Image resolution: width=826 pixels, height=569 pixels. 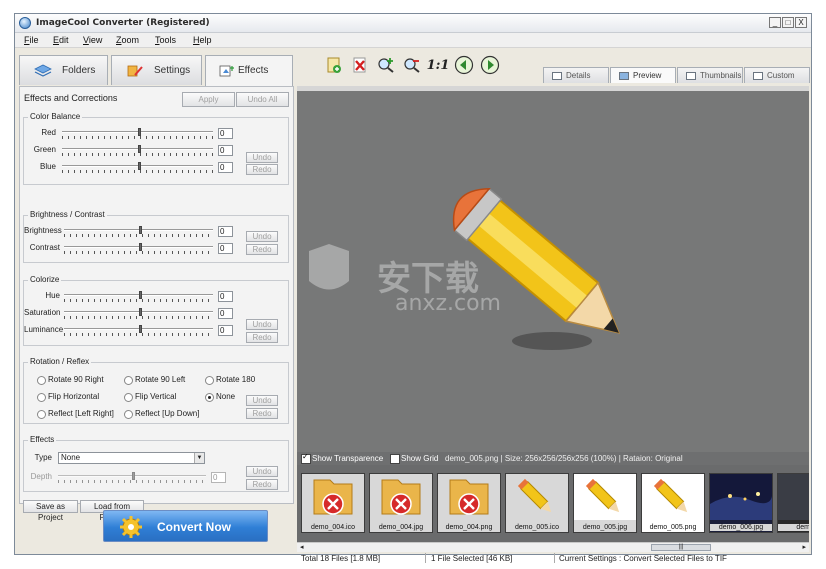 What do you see at coordinates (788, 22) in the screenshot?
I see `maximize-button: □` at bounding box center [788, 22].